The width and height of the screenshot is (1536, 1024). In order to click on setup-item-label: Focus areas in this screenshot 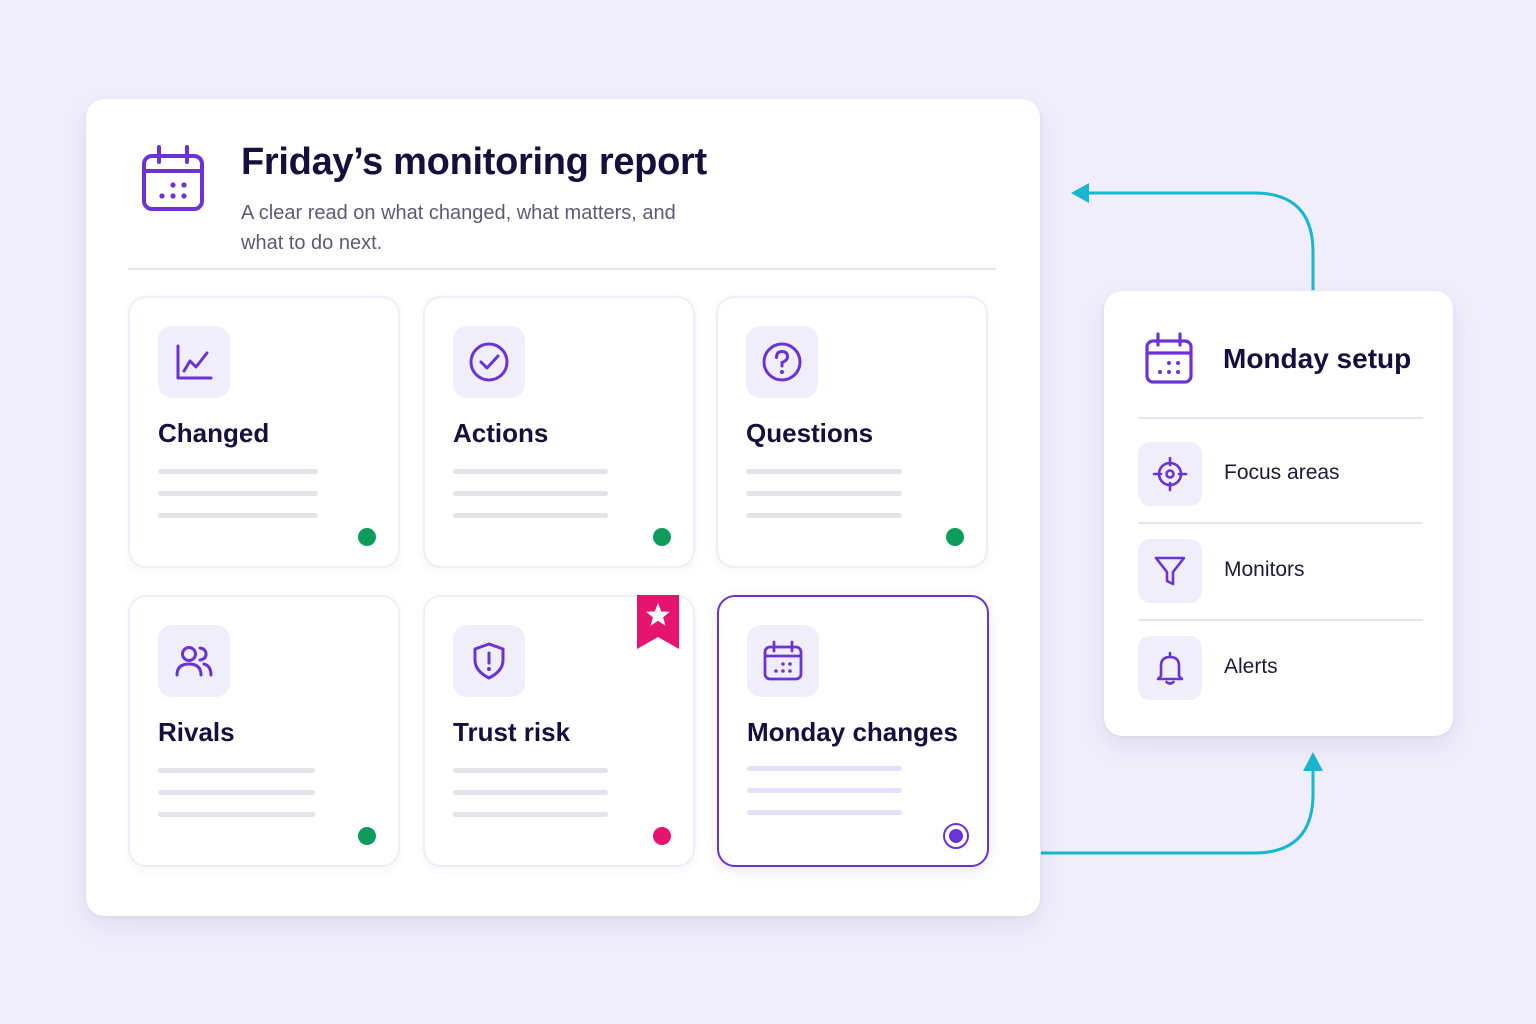, I will do `click(1282, 472)`.